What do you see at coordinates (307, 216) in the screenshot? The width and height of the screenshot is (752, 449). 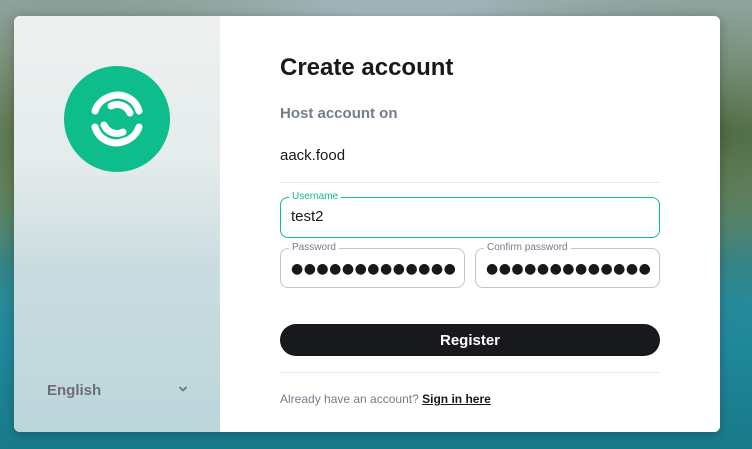 I see `username-value: test2` at bounding box center [307, 216].